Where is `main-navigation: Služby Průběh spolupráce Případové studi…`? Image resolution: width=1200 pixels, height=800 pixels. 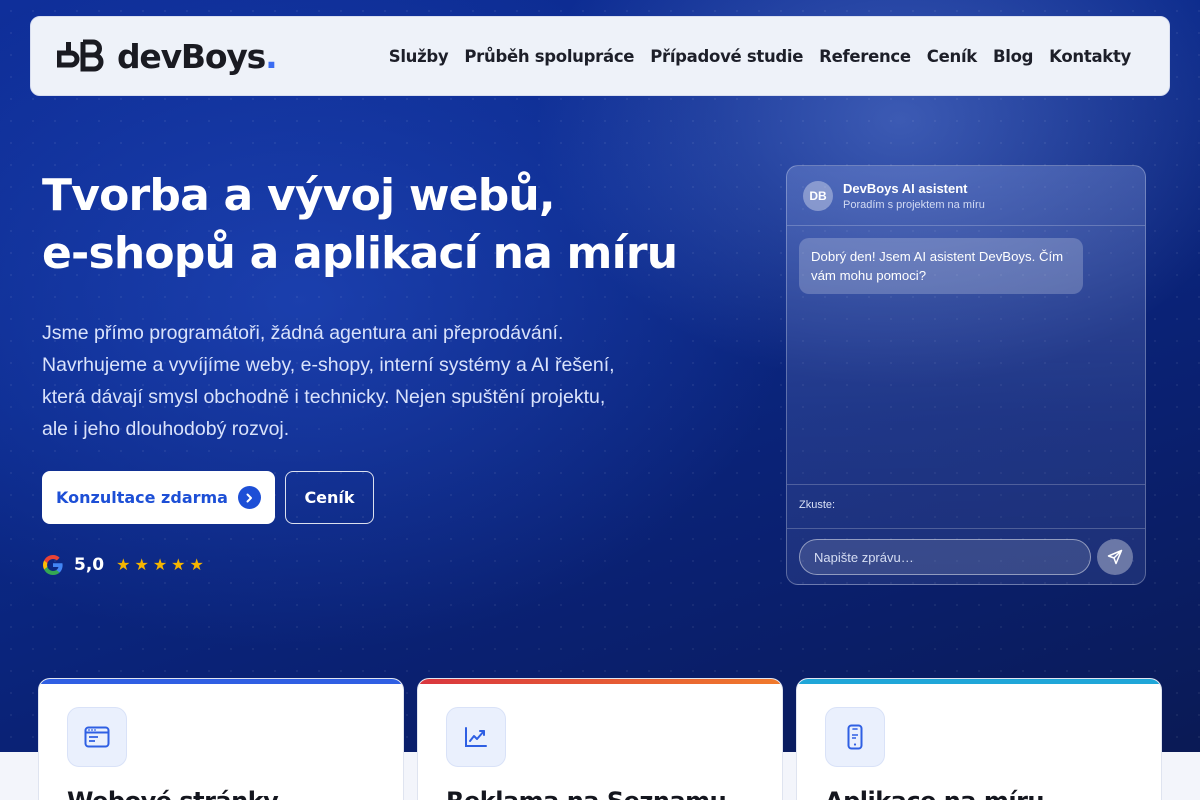 main-navigation: Služby Průběh spolupráce Případové studi… is located at coordinates (760, 56).